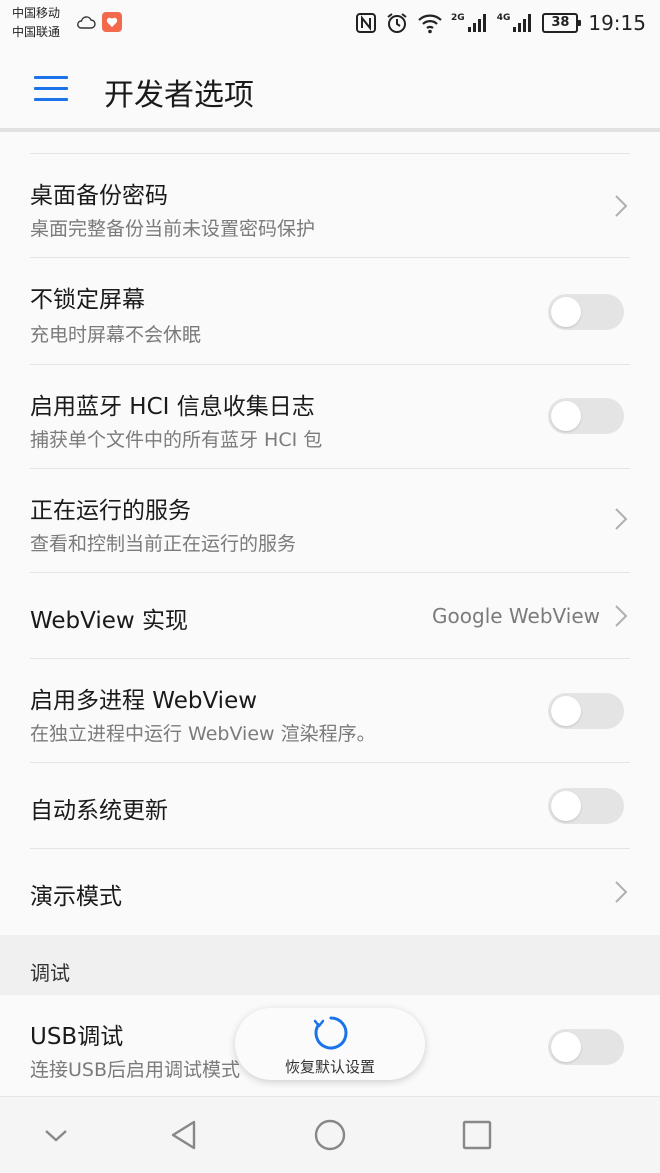 This screenshot has width=660, height=1173. I want to click on setting-value: Google WebView, so click(516, 616).